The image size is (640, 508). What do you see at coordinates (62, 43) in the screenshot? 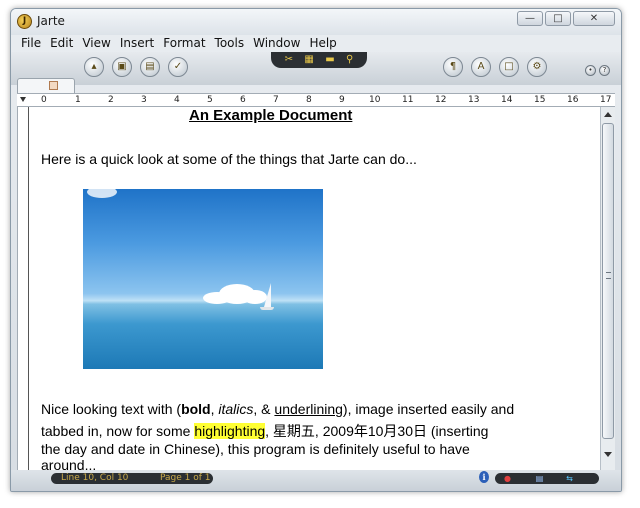
I see `menu-edit: Edit` at bounding box center [62, 43].